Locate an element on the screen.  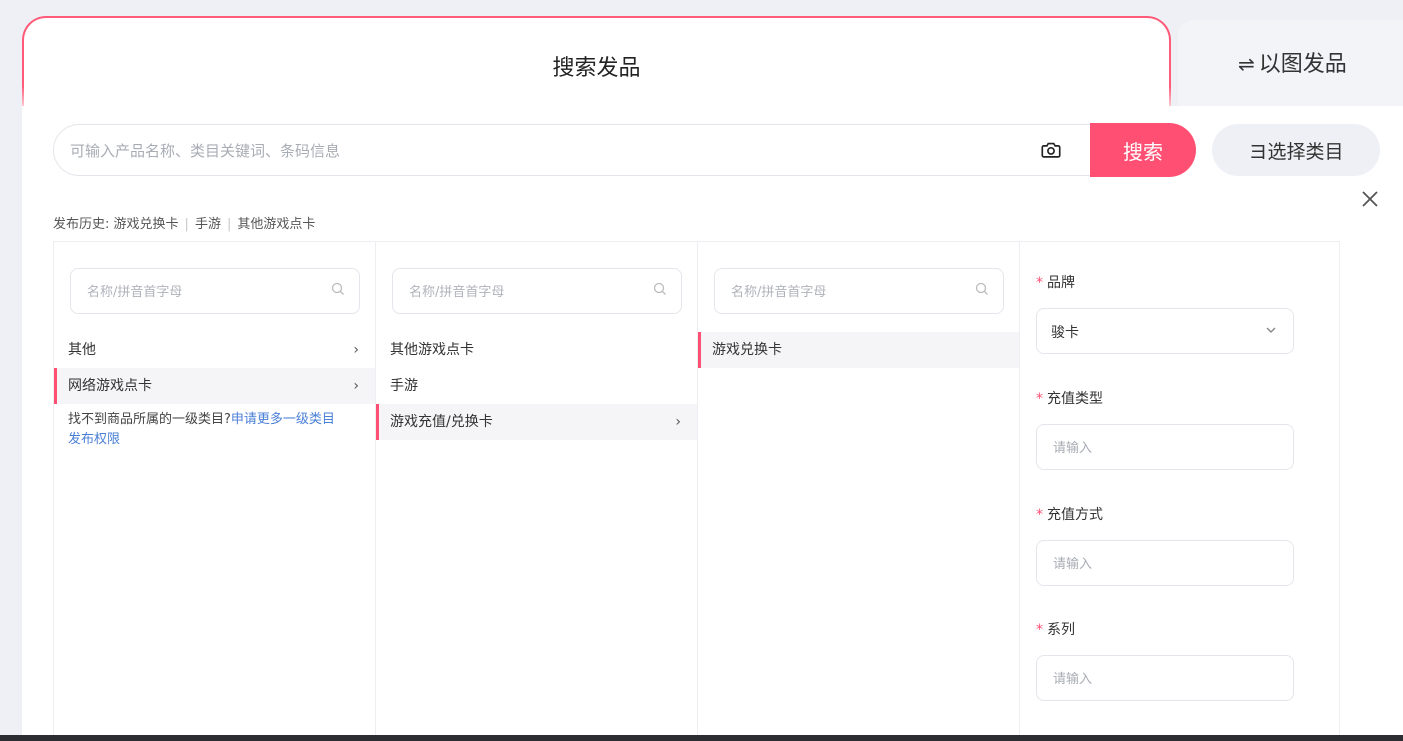
category-item: 游戏兑换卡 is located at coordinates (858, 350).